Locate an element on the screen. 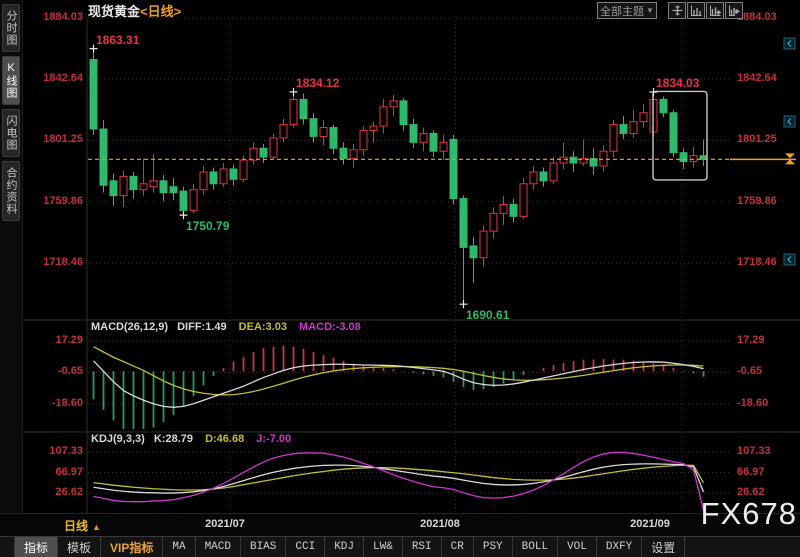  macd-title: MACD(26,12,9) is located at coordinates (130, 327).